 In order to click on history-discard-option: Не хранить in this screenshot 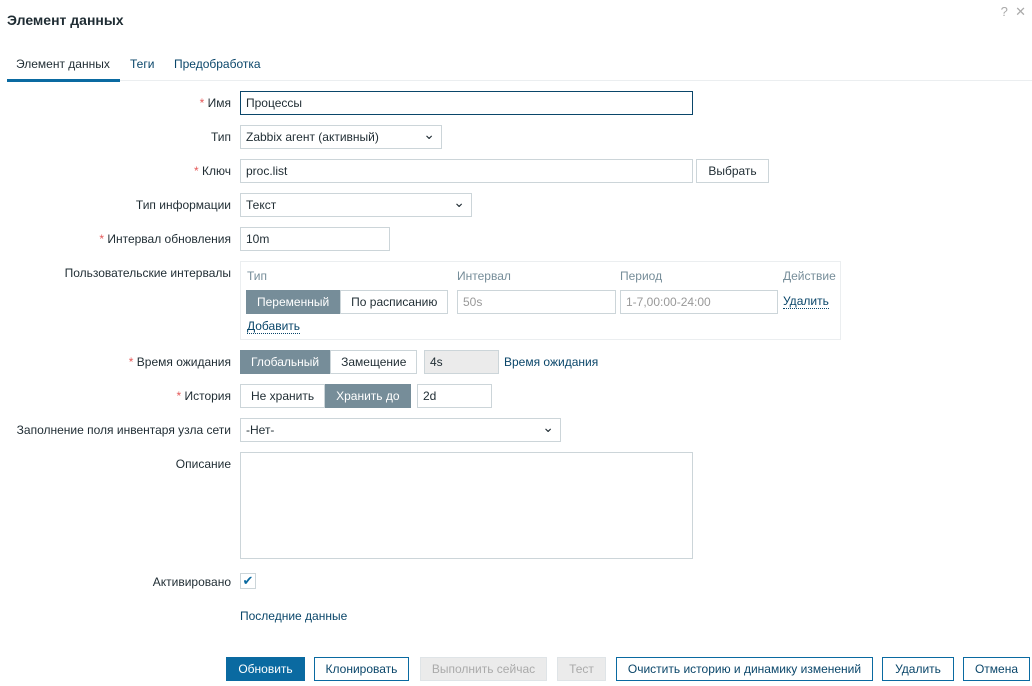, I will do `click(283, 396)`.